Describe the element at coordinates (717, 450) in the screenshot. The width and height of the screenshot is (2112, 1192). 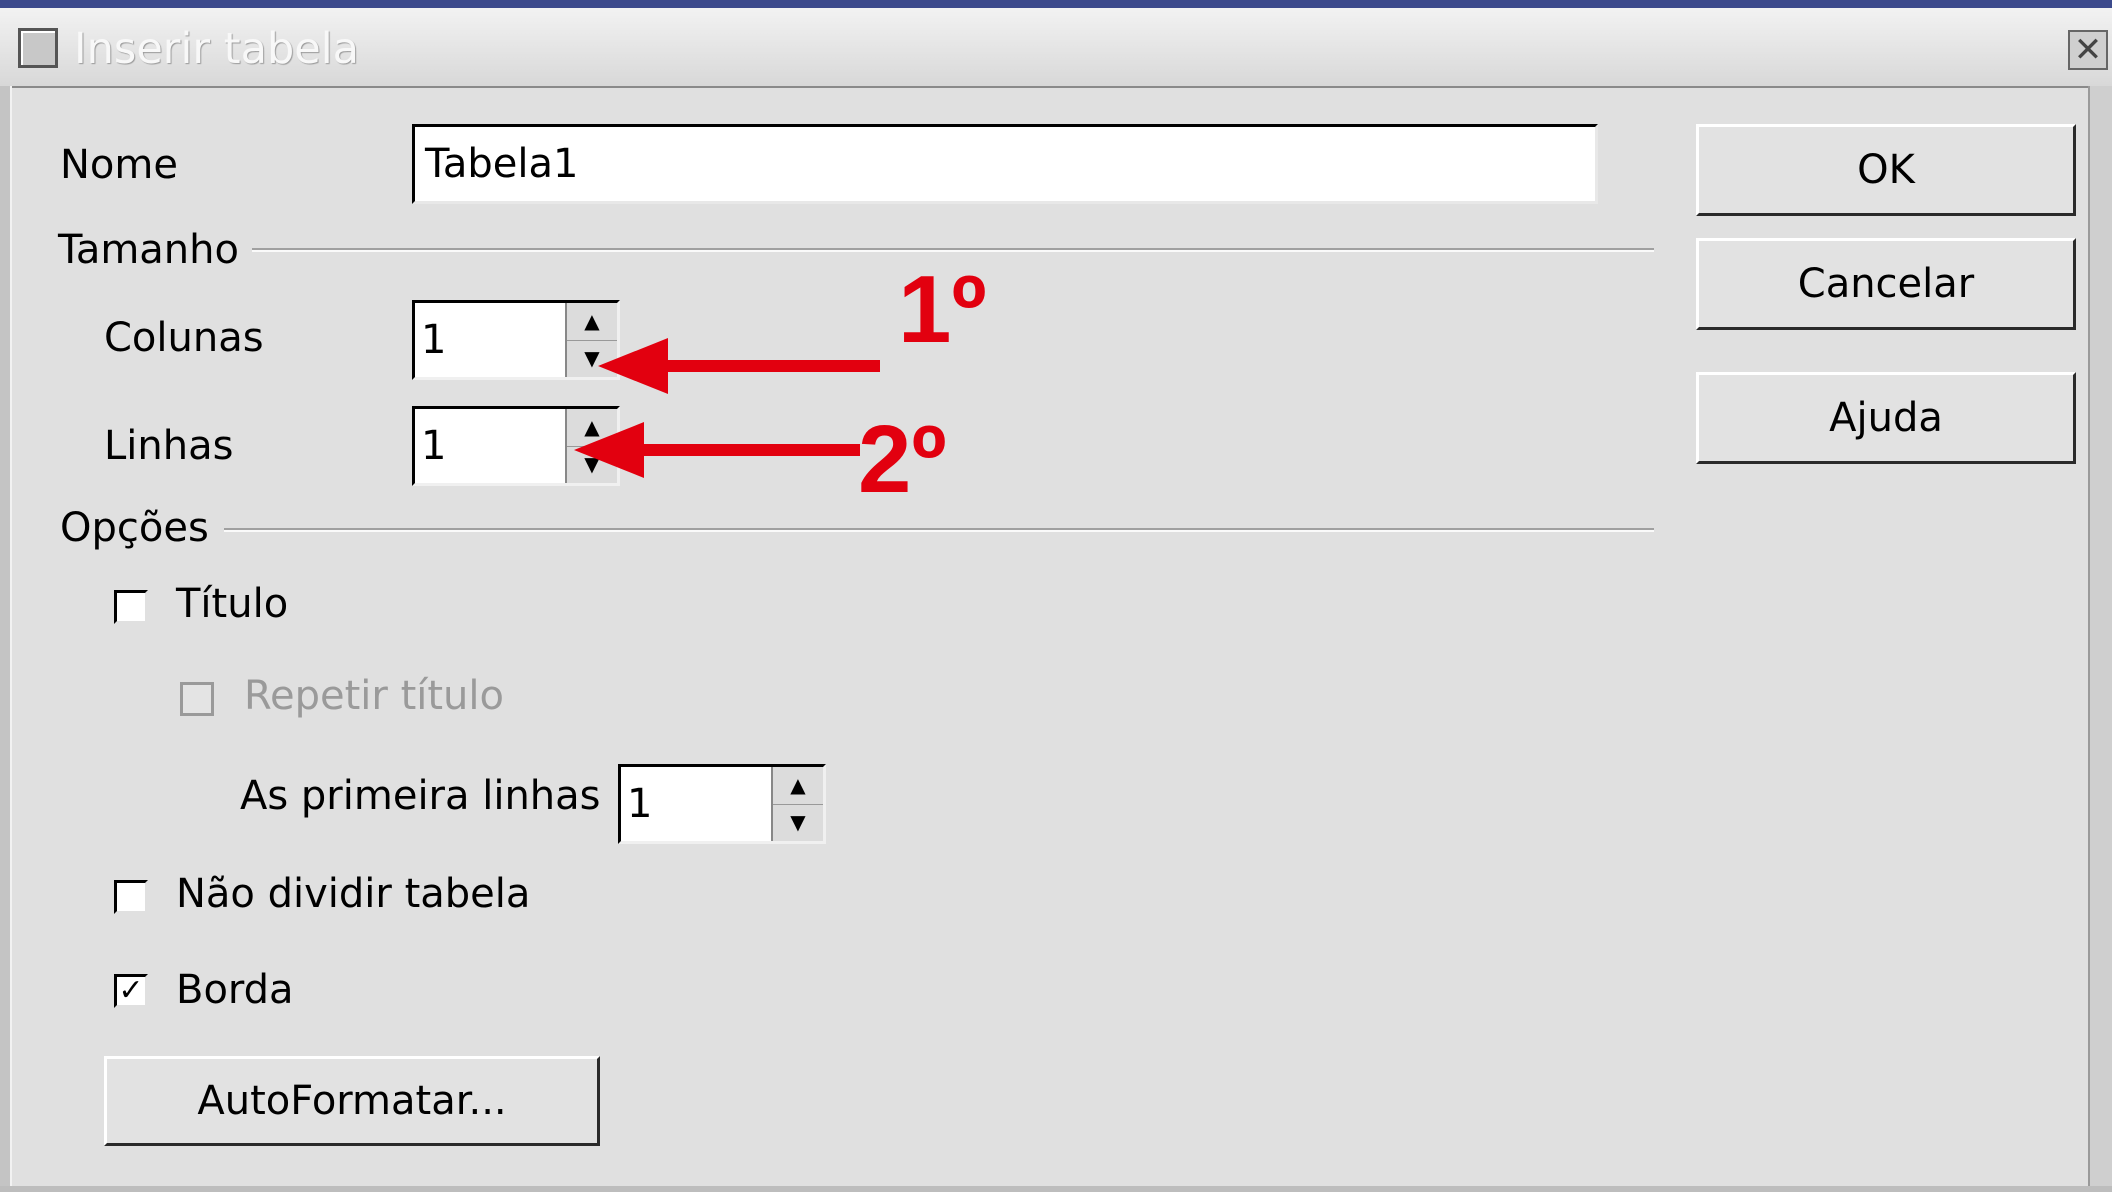
I see `arrow-2-icon` at that location.